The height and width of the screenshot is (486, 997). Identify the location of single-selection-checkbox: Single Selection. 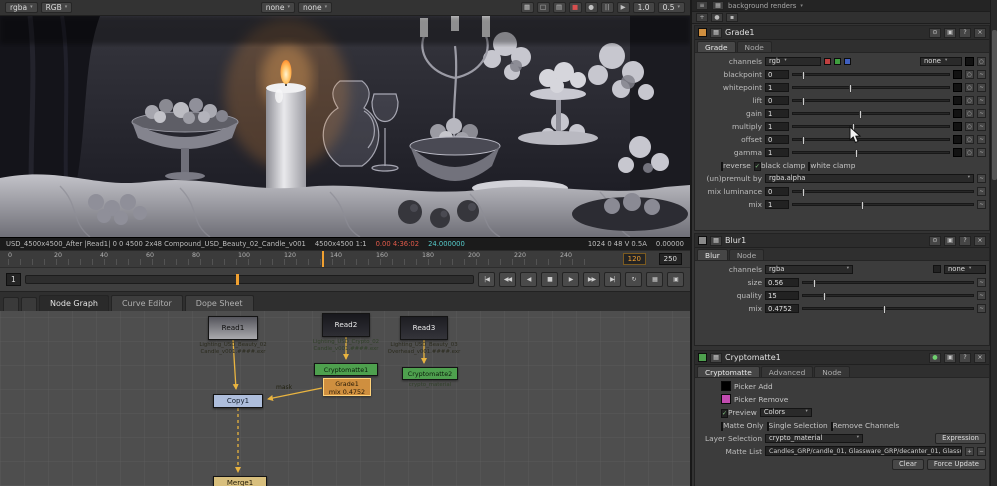
(797, 426).